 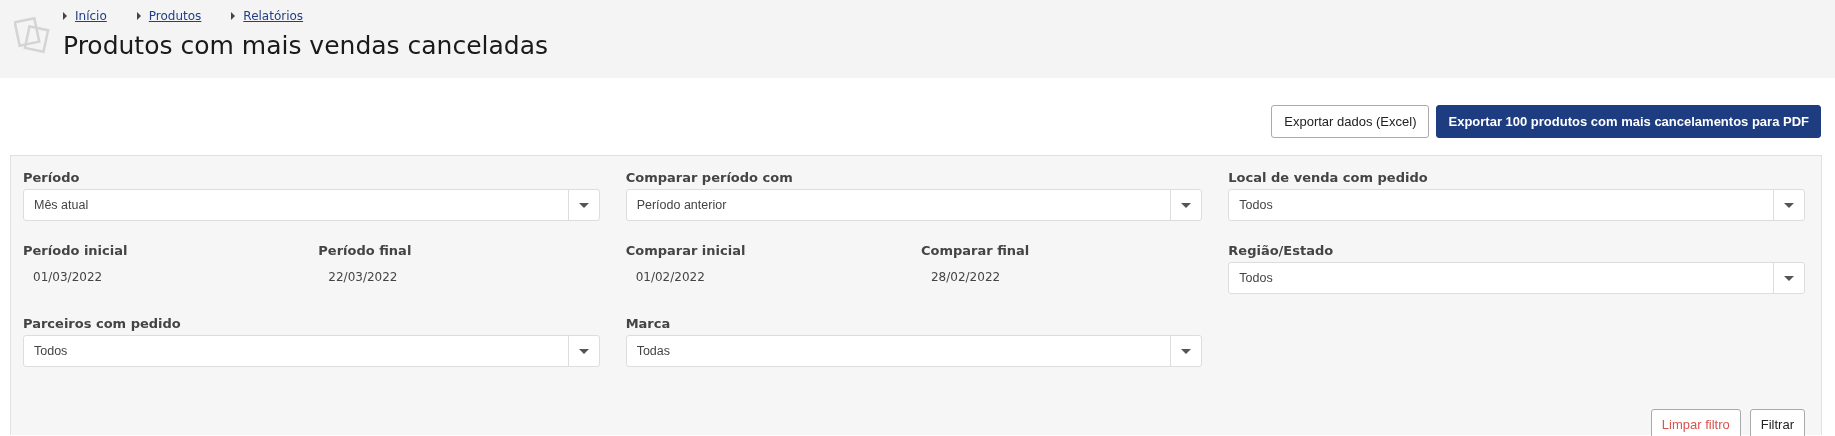 What do you see at coordinates (1695, 422) in the screenshot?
I see `clear-filter-button: Limpar filtro` at bounding box center [1695, 422].